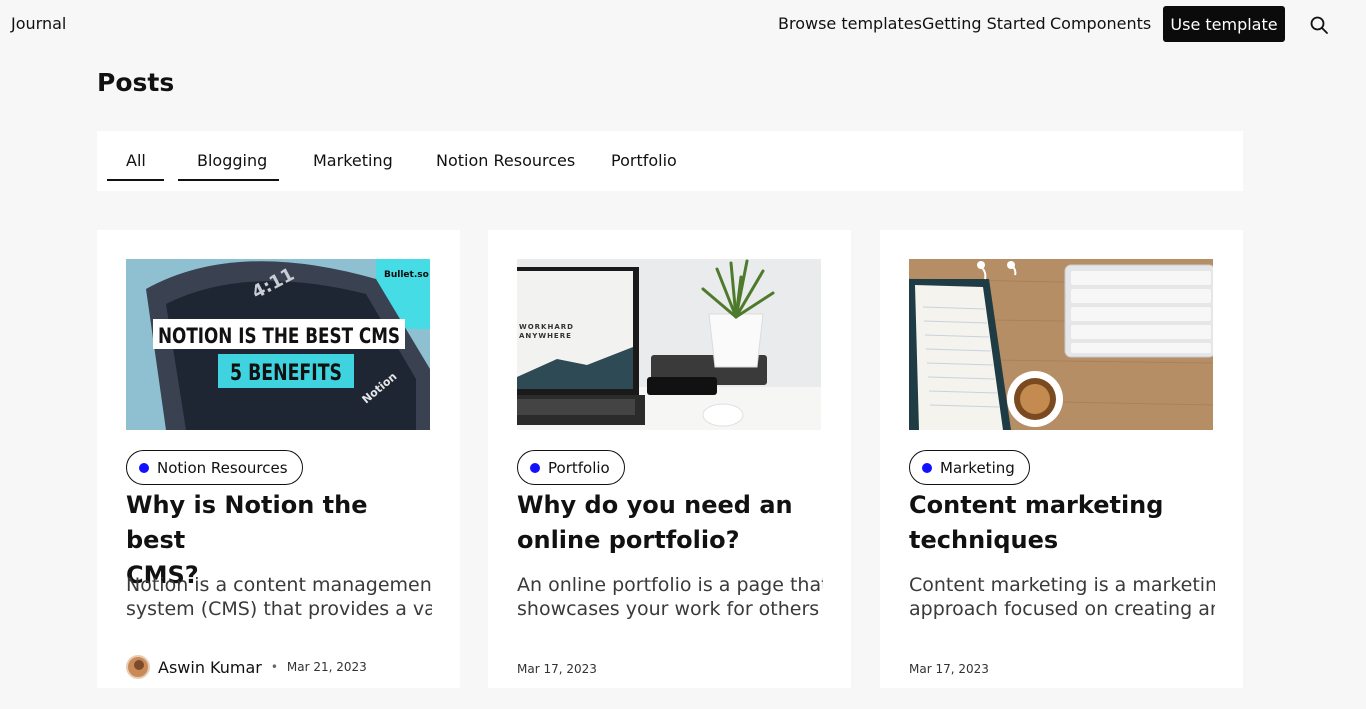 The height and width of the screenshot is (709, 1366). What do you see at coordinates (628, 540) in the screenshot?
I see `post-title-line: online portfolio?` at bounding box center [628, 540].